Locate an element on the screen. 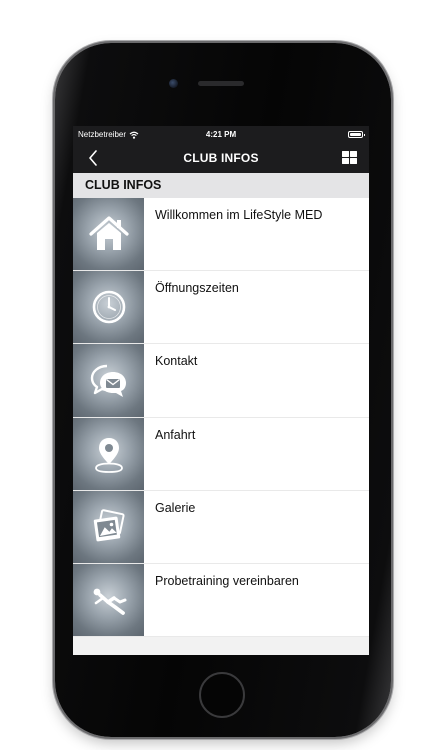 The image size is (422, 750). item-label: Öffnungszeiten is located at coordinates (197, 288).